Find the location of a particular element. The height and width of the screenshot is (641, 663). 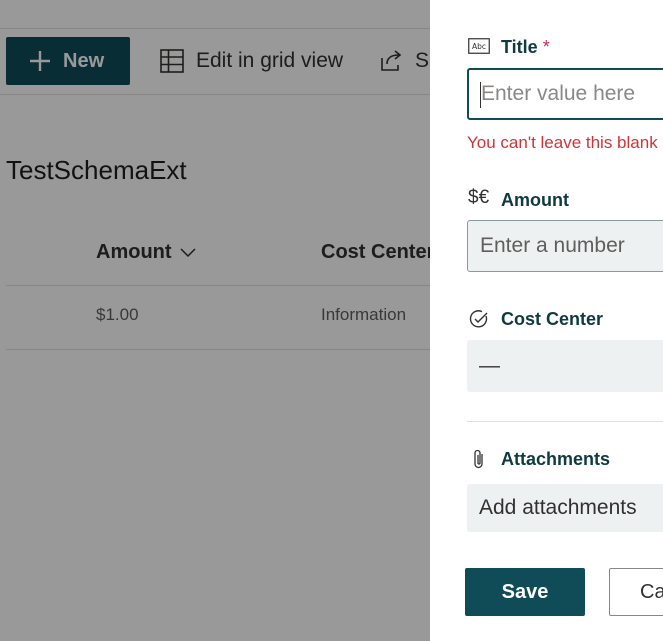

add-attachments-button: Add attachments is located at coordinates (565, 508).